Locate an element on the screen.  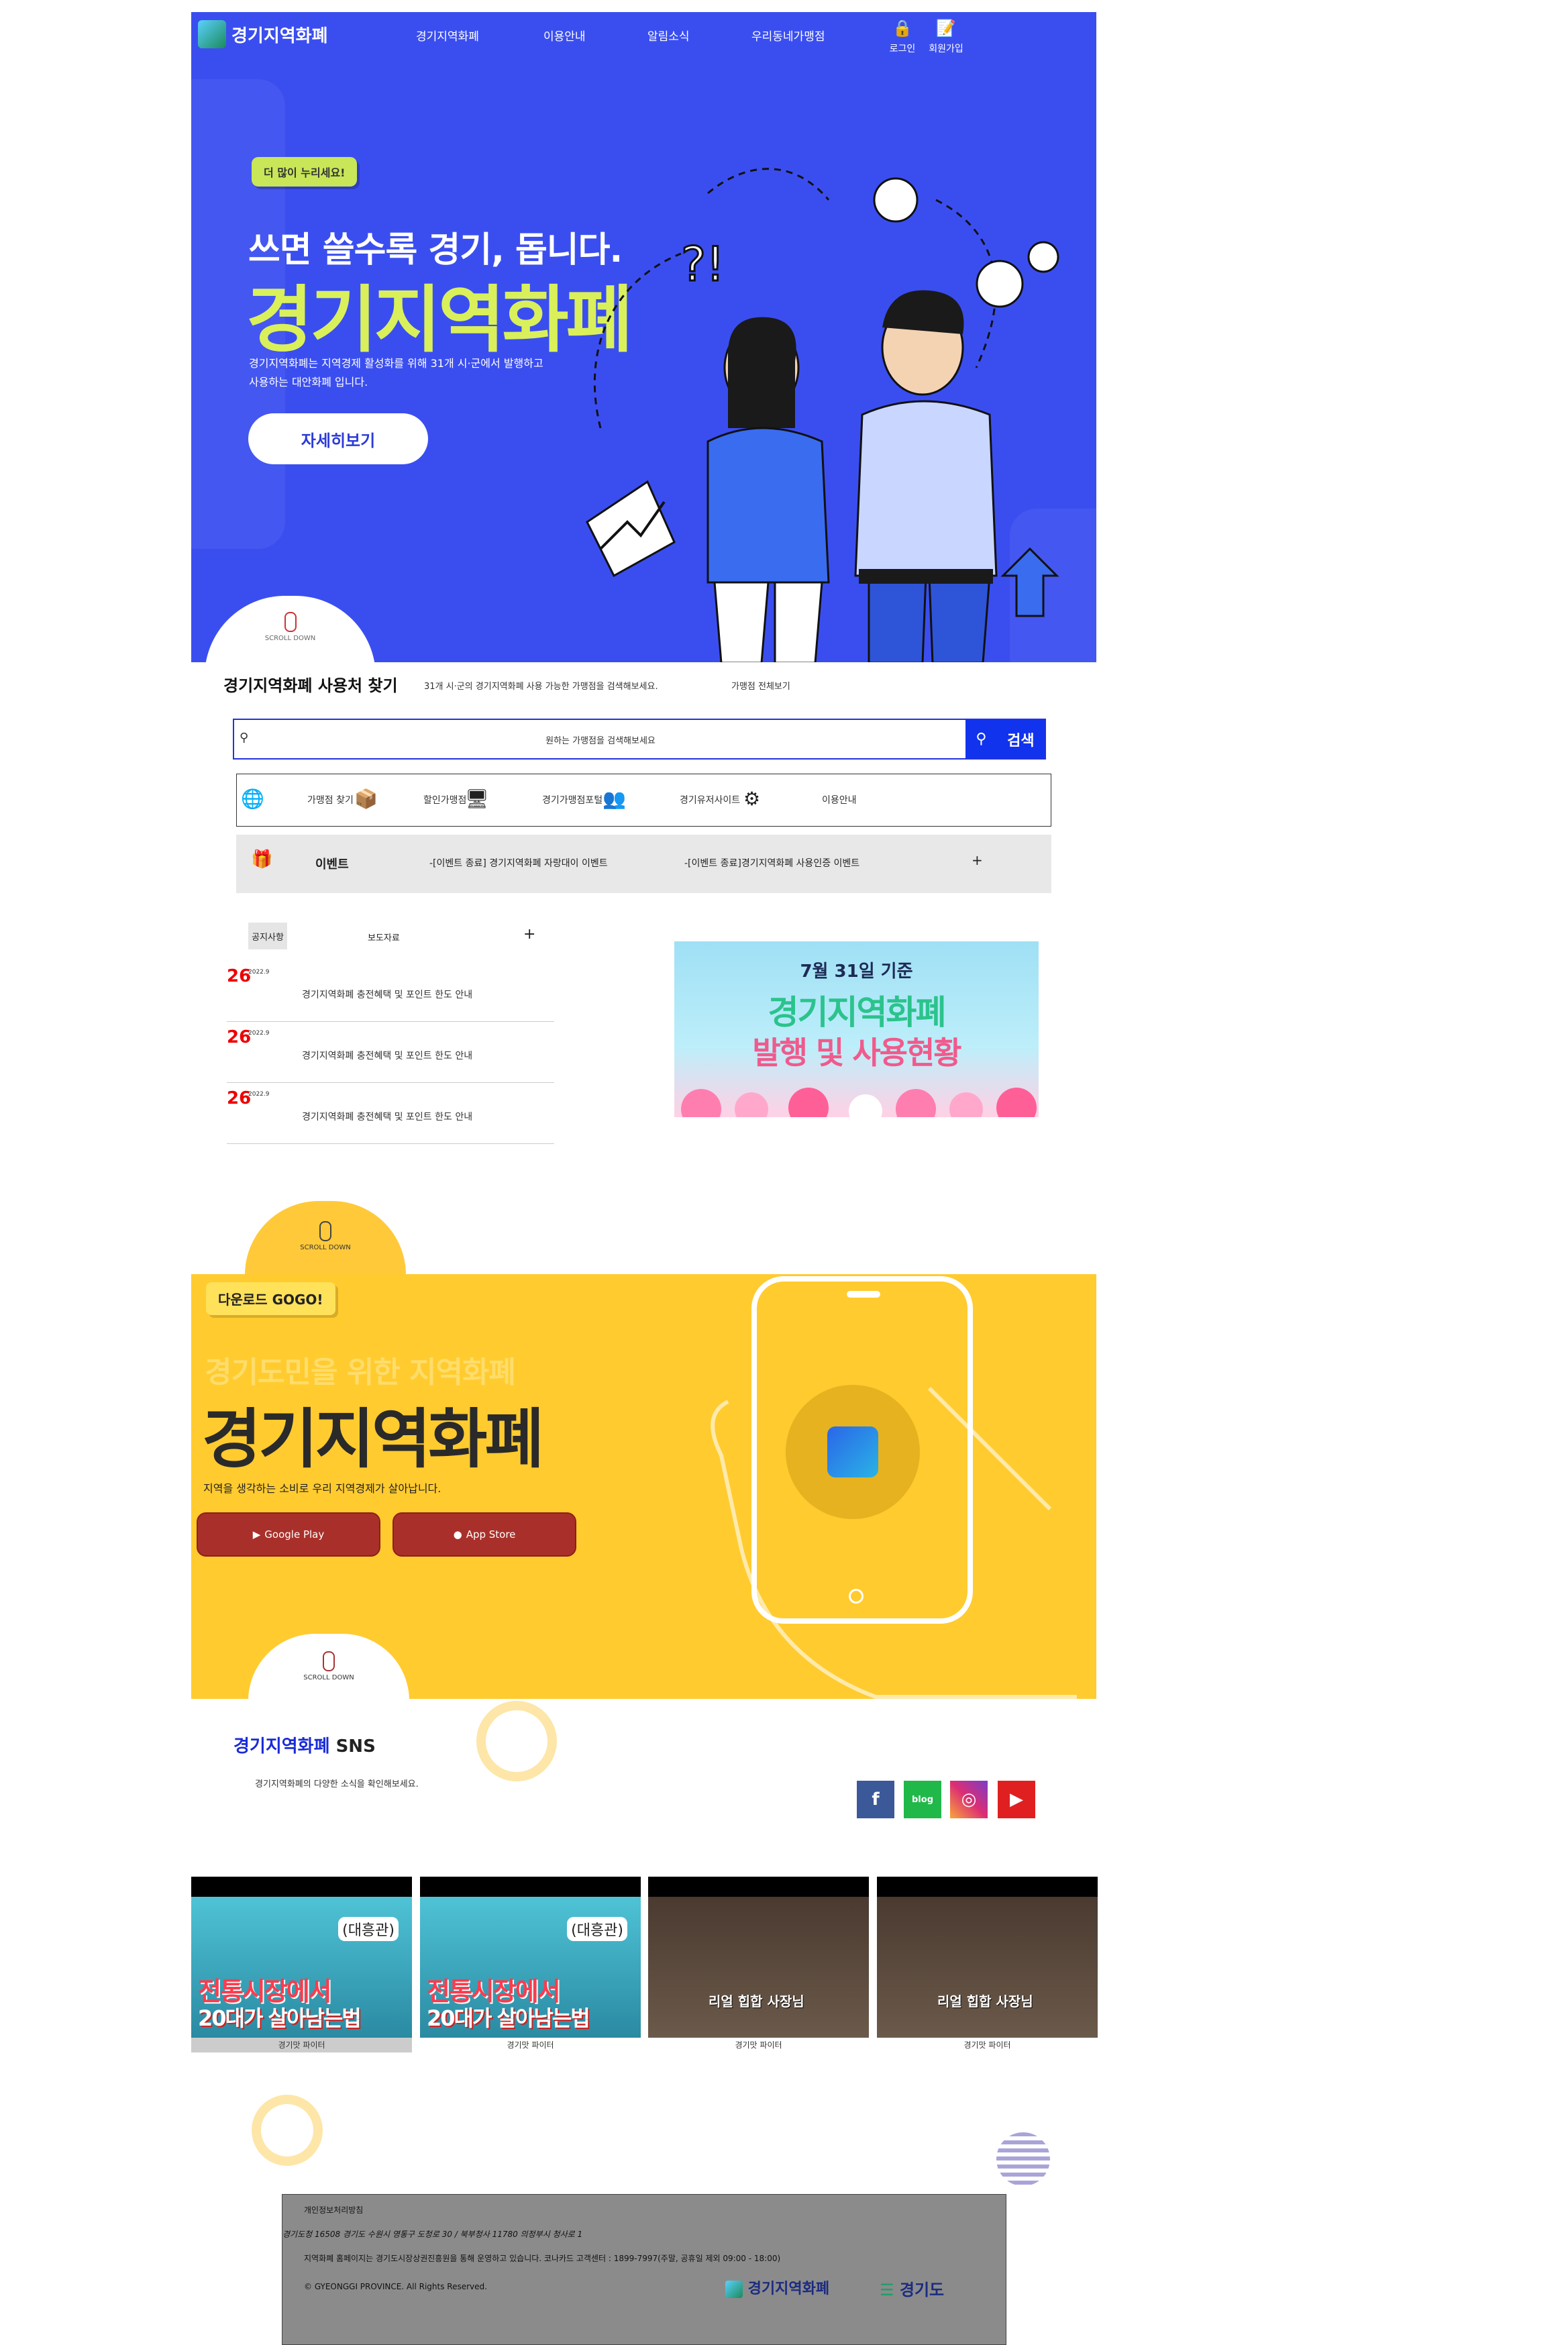
footer-logo-gyeonggi: ☰ 경기도 is located at coordinates (912, 2288).